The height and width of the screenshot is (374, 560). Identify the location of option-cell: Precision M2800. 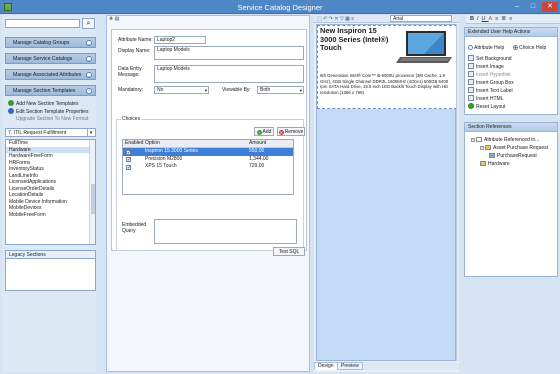
(163, 160).